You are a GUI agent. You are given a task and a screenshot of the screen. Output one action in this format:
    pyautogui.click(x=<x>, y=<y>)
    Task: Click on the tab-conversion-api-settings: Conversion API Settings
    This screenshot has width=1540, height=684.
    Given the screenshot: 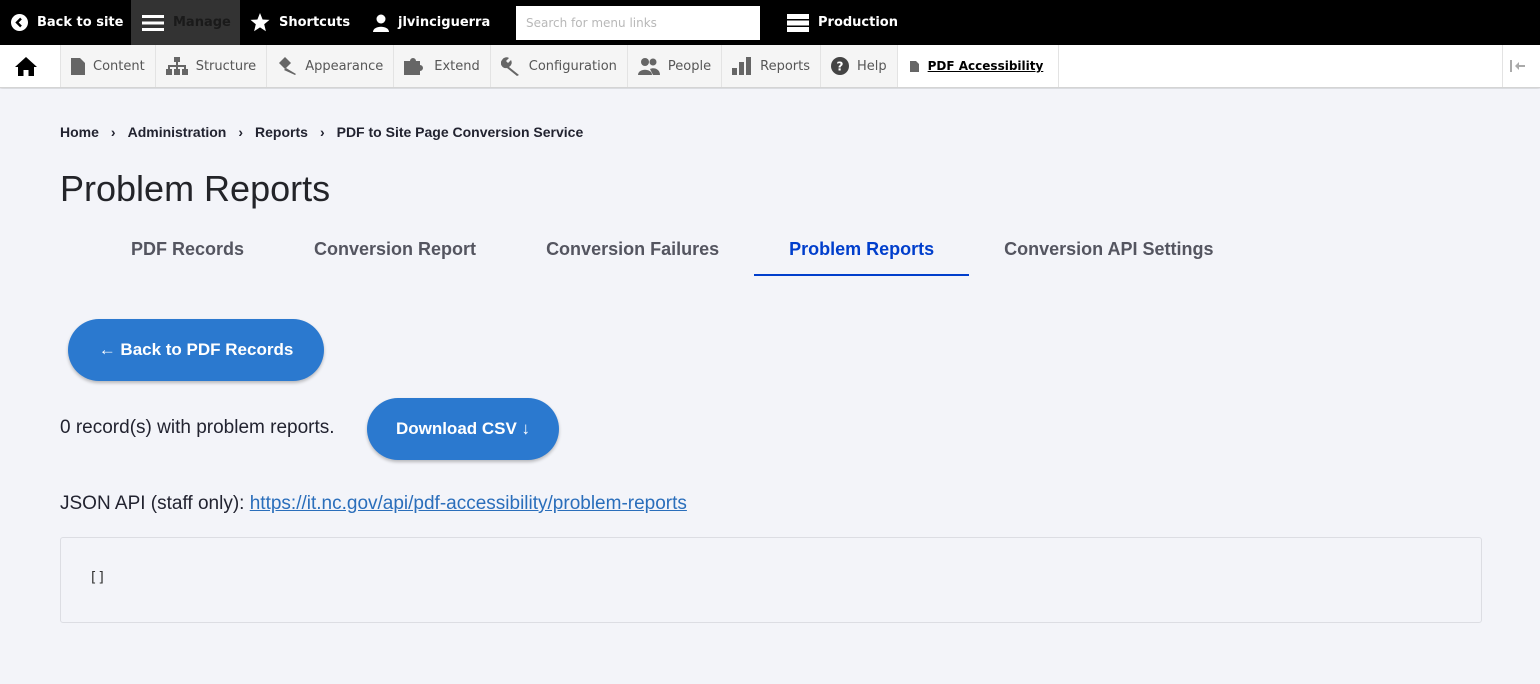 What is the action you would take?
    pyautogui.click(x=1108, y=253)
    